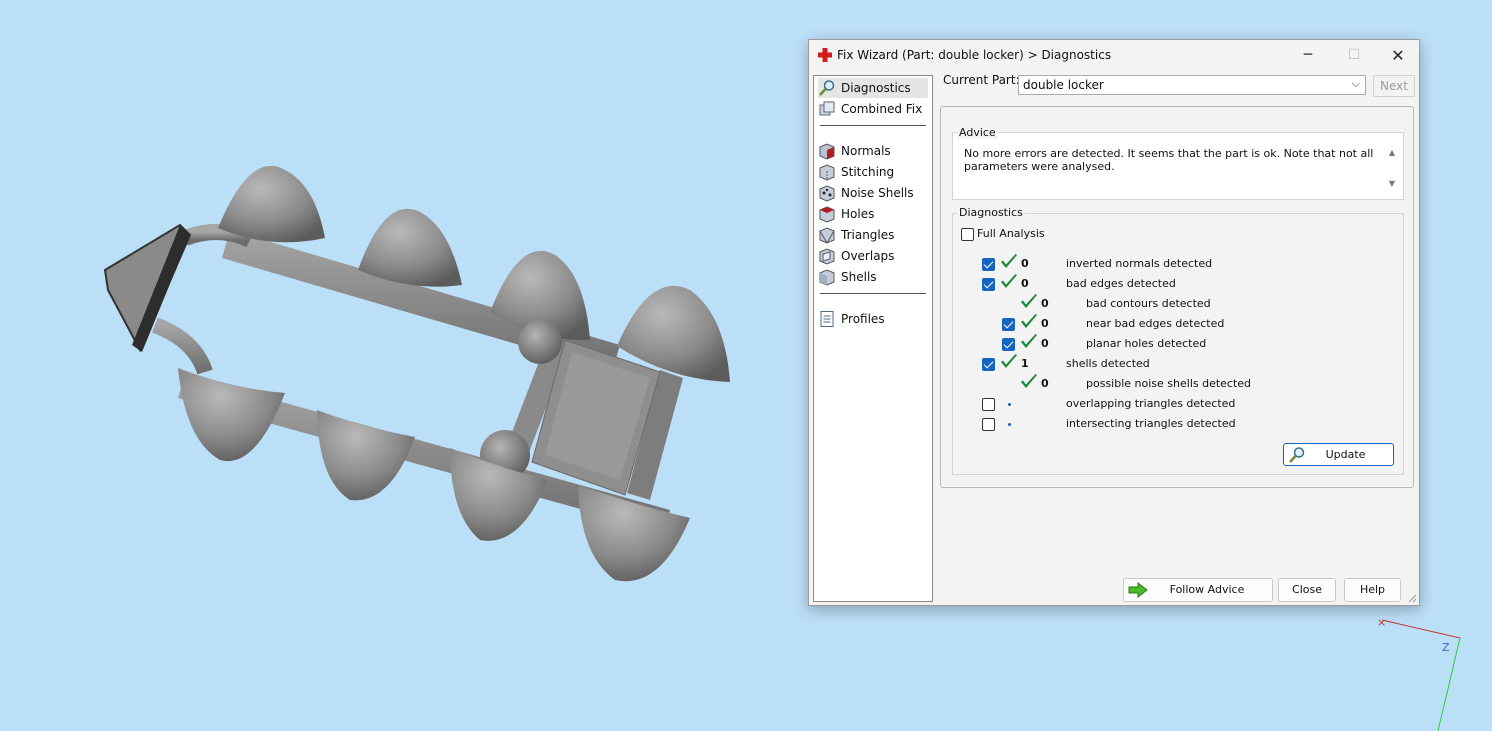 The image size is (1492, 731). I want to click on magnifier-icon, so click(827, 88).